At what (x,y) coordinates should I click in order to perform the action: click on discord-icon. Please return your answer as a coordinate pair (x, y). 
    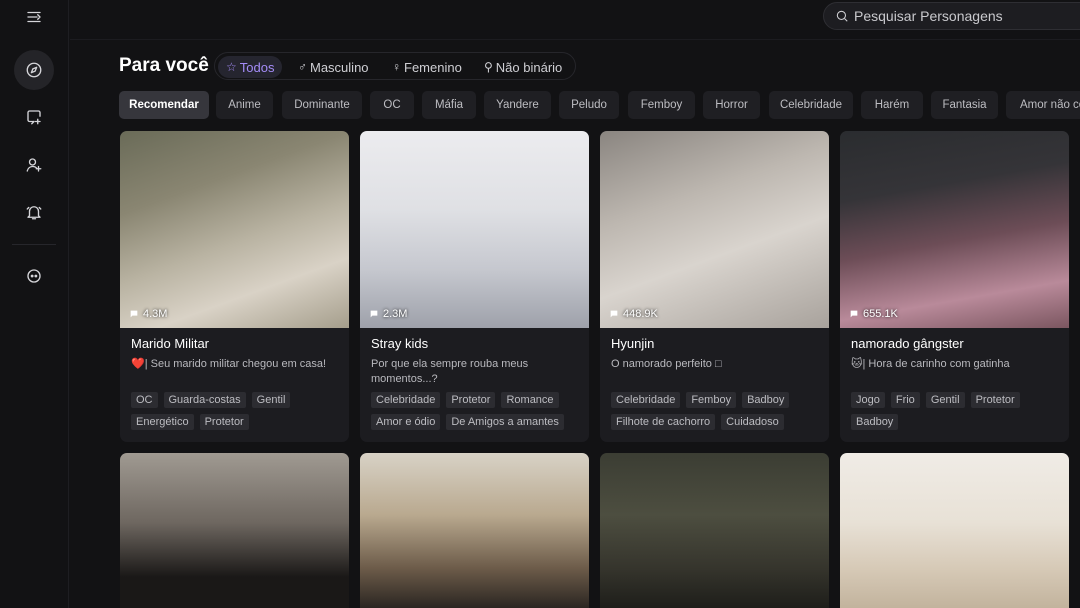
    Looking at the image, I should click on (34, 276).